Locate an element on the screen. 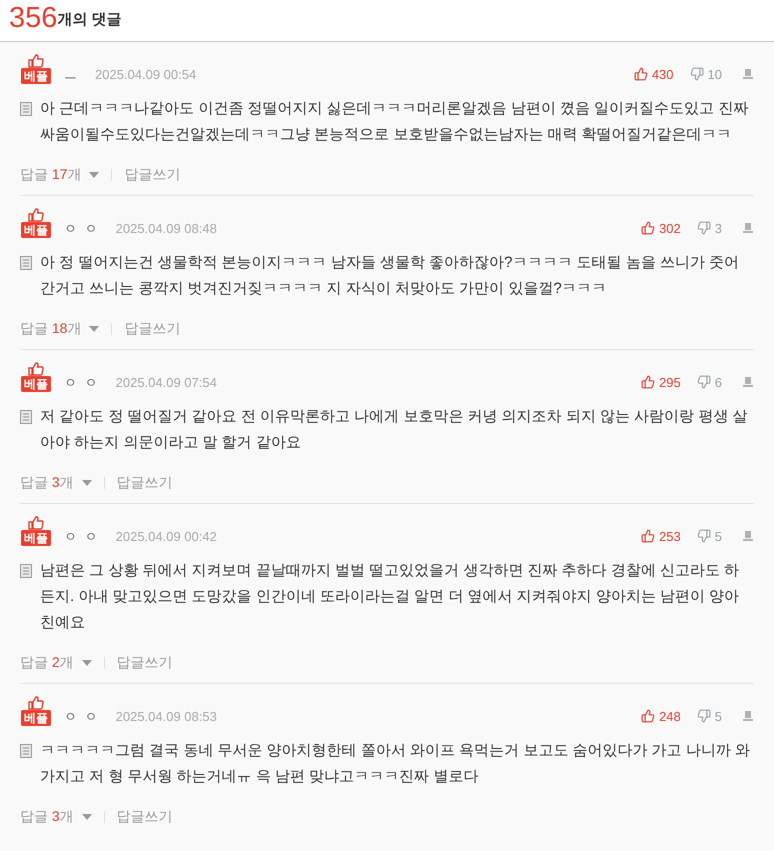  like-count: 248 is located at coordinates (670, 717).